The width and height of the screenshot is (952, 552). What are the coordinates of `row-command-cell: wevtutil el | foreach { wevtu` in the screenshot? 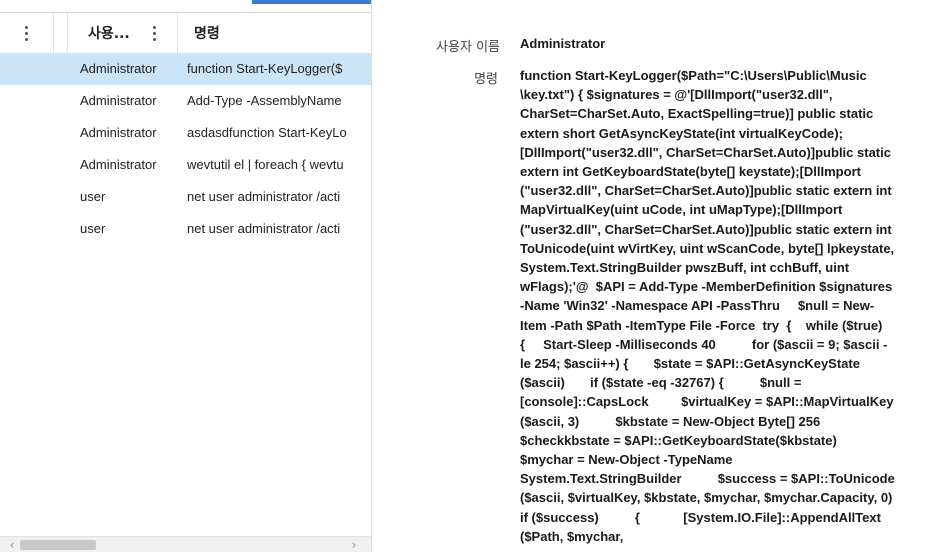 It's located at (265, 164).